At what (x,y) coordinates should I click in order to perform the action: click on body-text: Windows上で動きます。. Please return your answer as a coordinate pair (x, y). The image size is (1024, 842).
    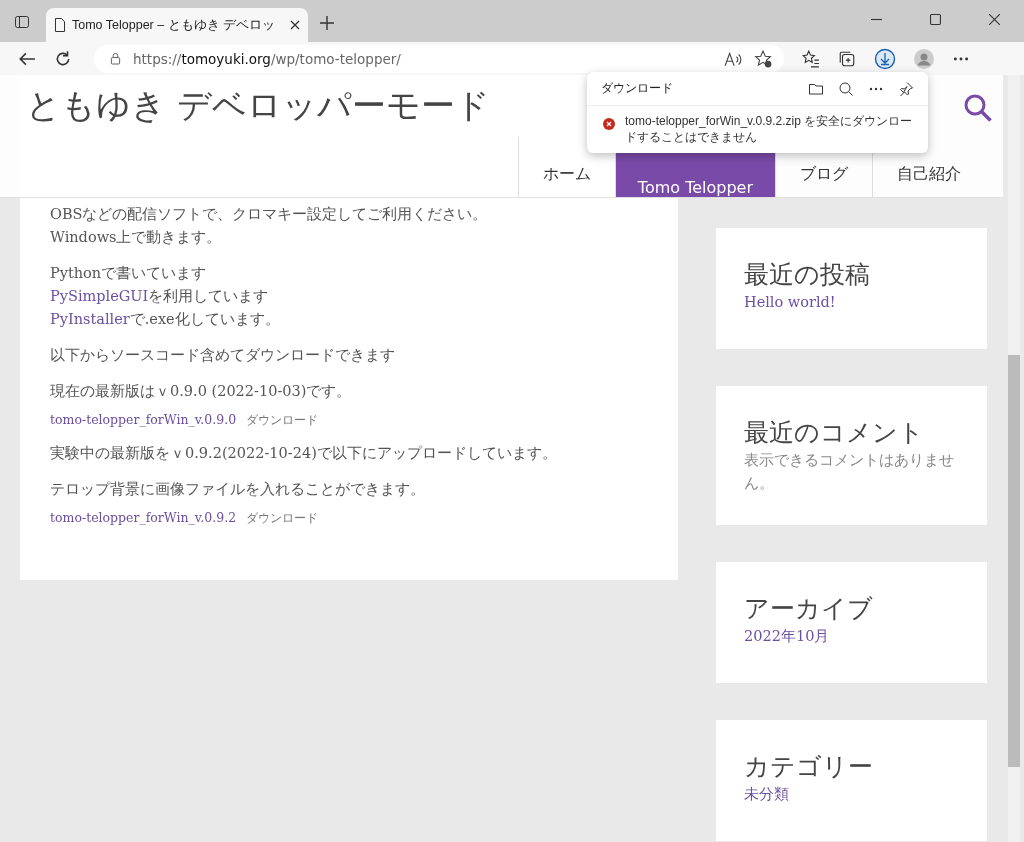
    Looking at the image, I should click on (136, 237).